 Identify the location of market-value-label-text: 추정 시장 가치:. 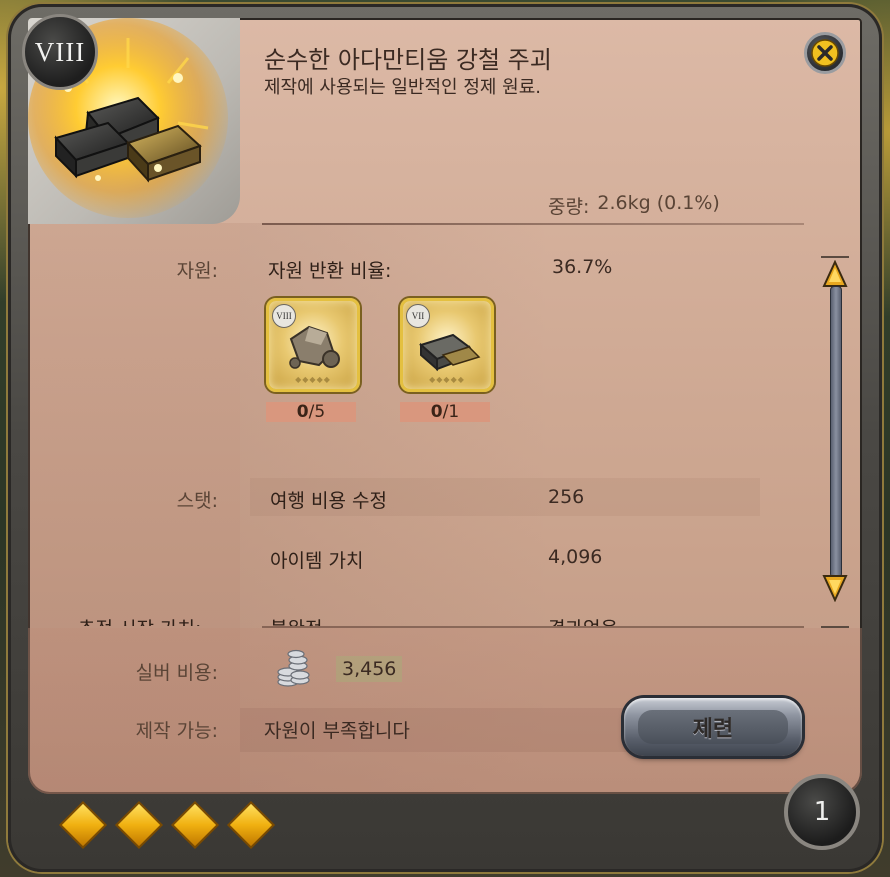
(139, 620).